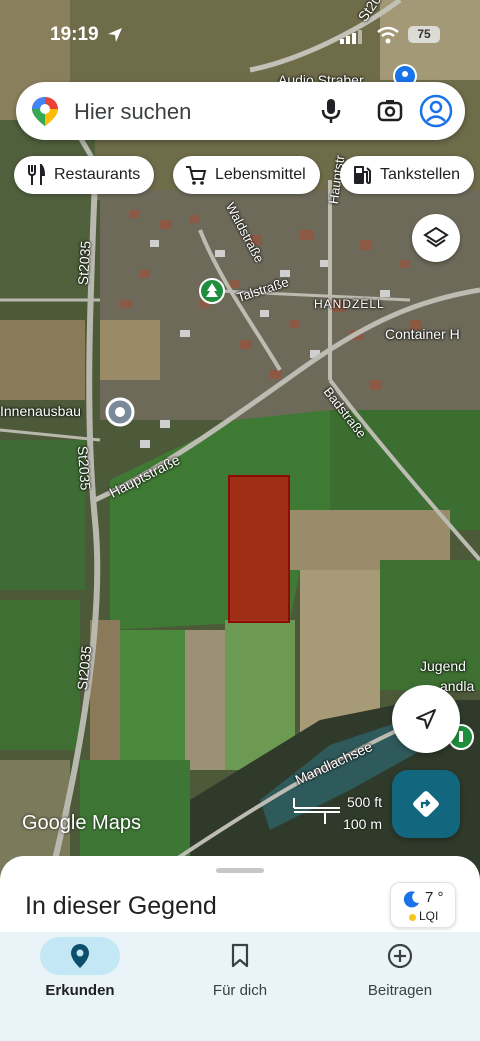 The width and height of the screenshot is (480, 1041). What do you see at coordinates (37, 174) in the screenshot?
I see `fork-knife-icon` at bounding box center [37, 174].